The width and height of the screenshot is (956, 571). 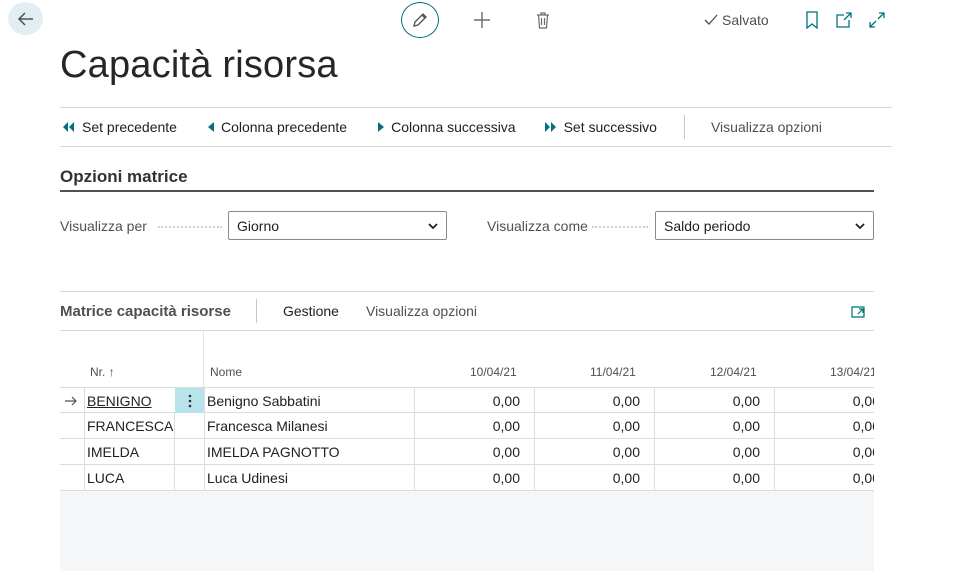 I want to click on column-header-name: Nome, so click(x=226, y=372).